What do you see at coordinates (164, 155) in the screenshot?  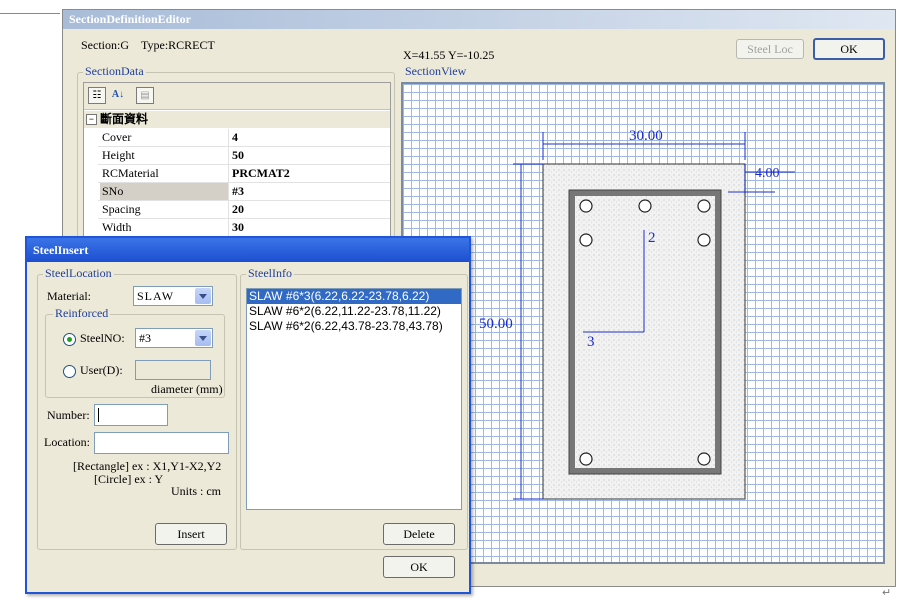 I see `property-key: Height` at bounding box center [164, 155].